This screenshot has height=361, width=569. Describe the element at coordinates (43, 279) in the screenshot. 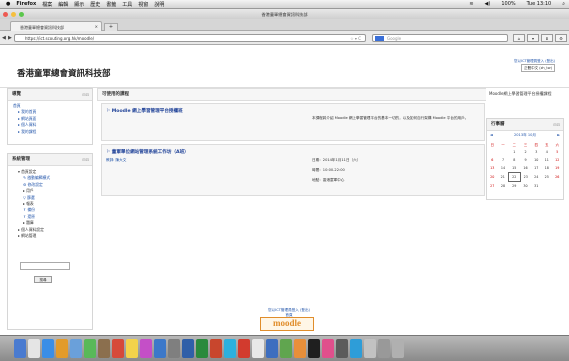

I see `site-search-button: 搜尋` at that location.